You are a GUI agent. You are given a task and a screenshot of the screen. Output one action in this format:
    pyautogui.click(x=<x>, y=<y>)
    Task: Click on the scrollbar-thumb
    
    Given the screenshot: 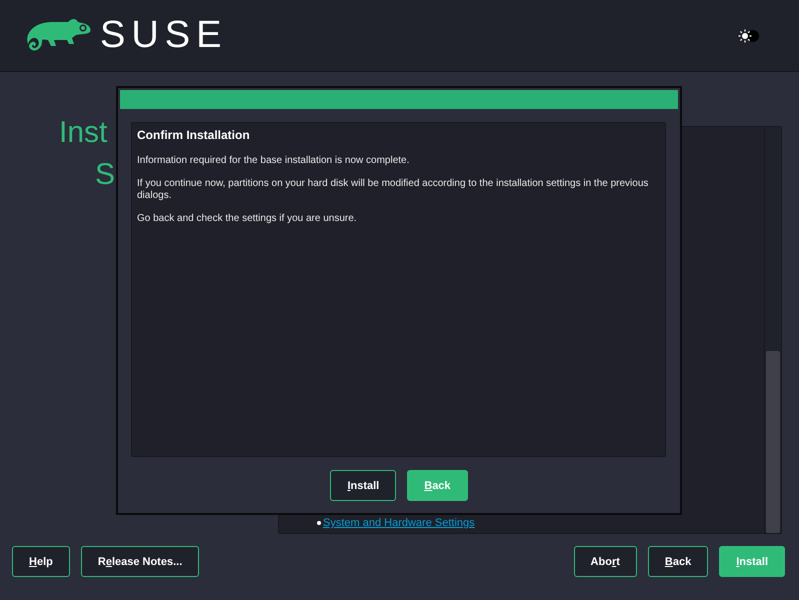 What is the action you would take?
    pyautogui.click(x=773, y=442)
    